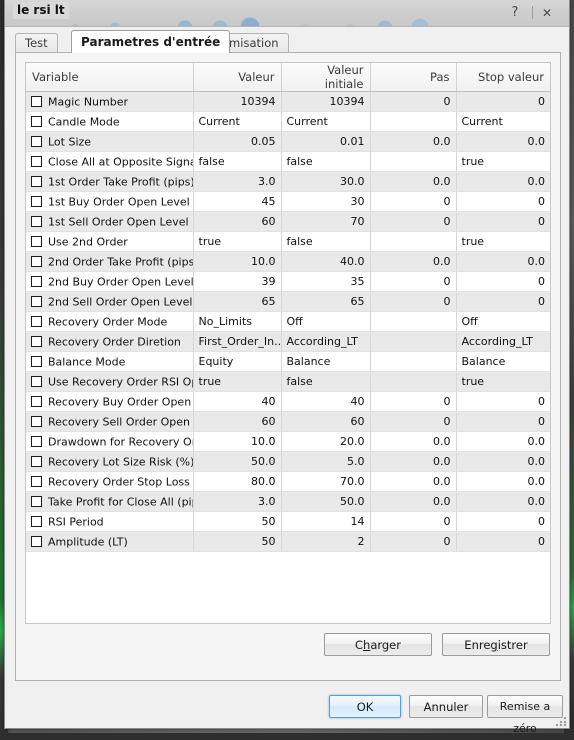 This screenshot has width=574, height=740. Describe the element at coordinates (325, 442) in the screenshot. I see `cell-valeur-initiale: 20.0` at that location.